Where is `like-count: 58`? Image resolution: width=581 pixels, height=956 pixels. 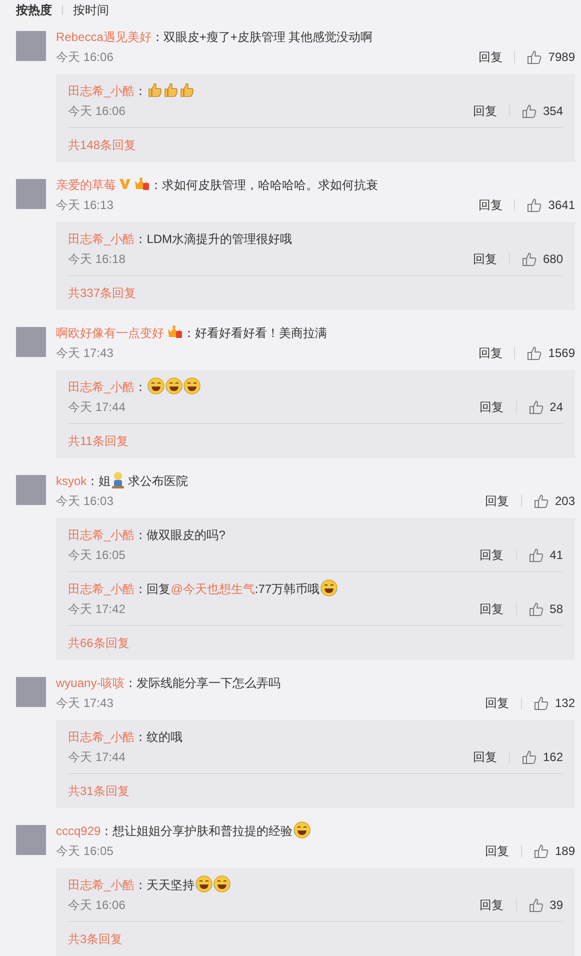 like-count: 58 is located at coordinates (556, 609).